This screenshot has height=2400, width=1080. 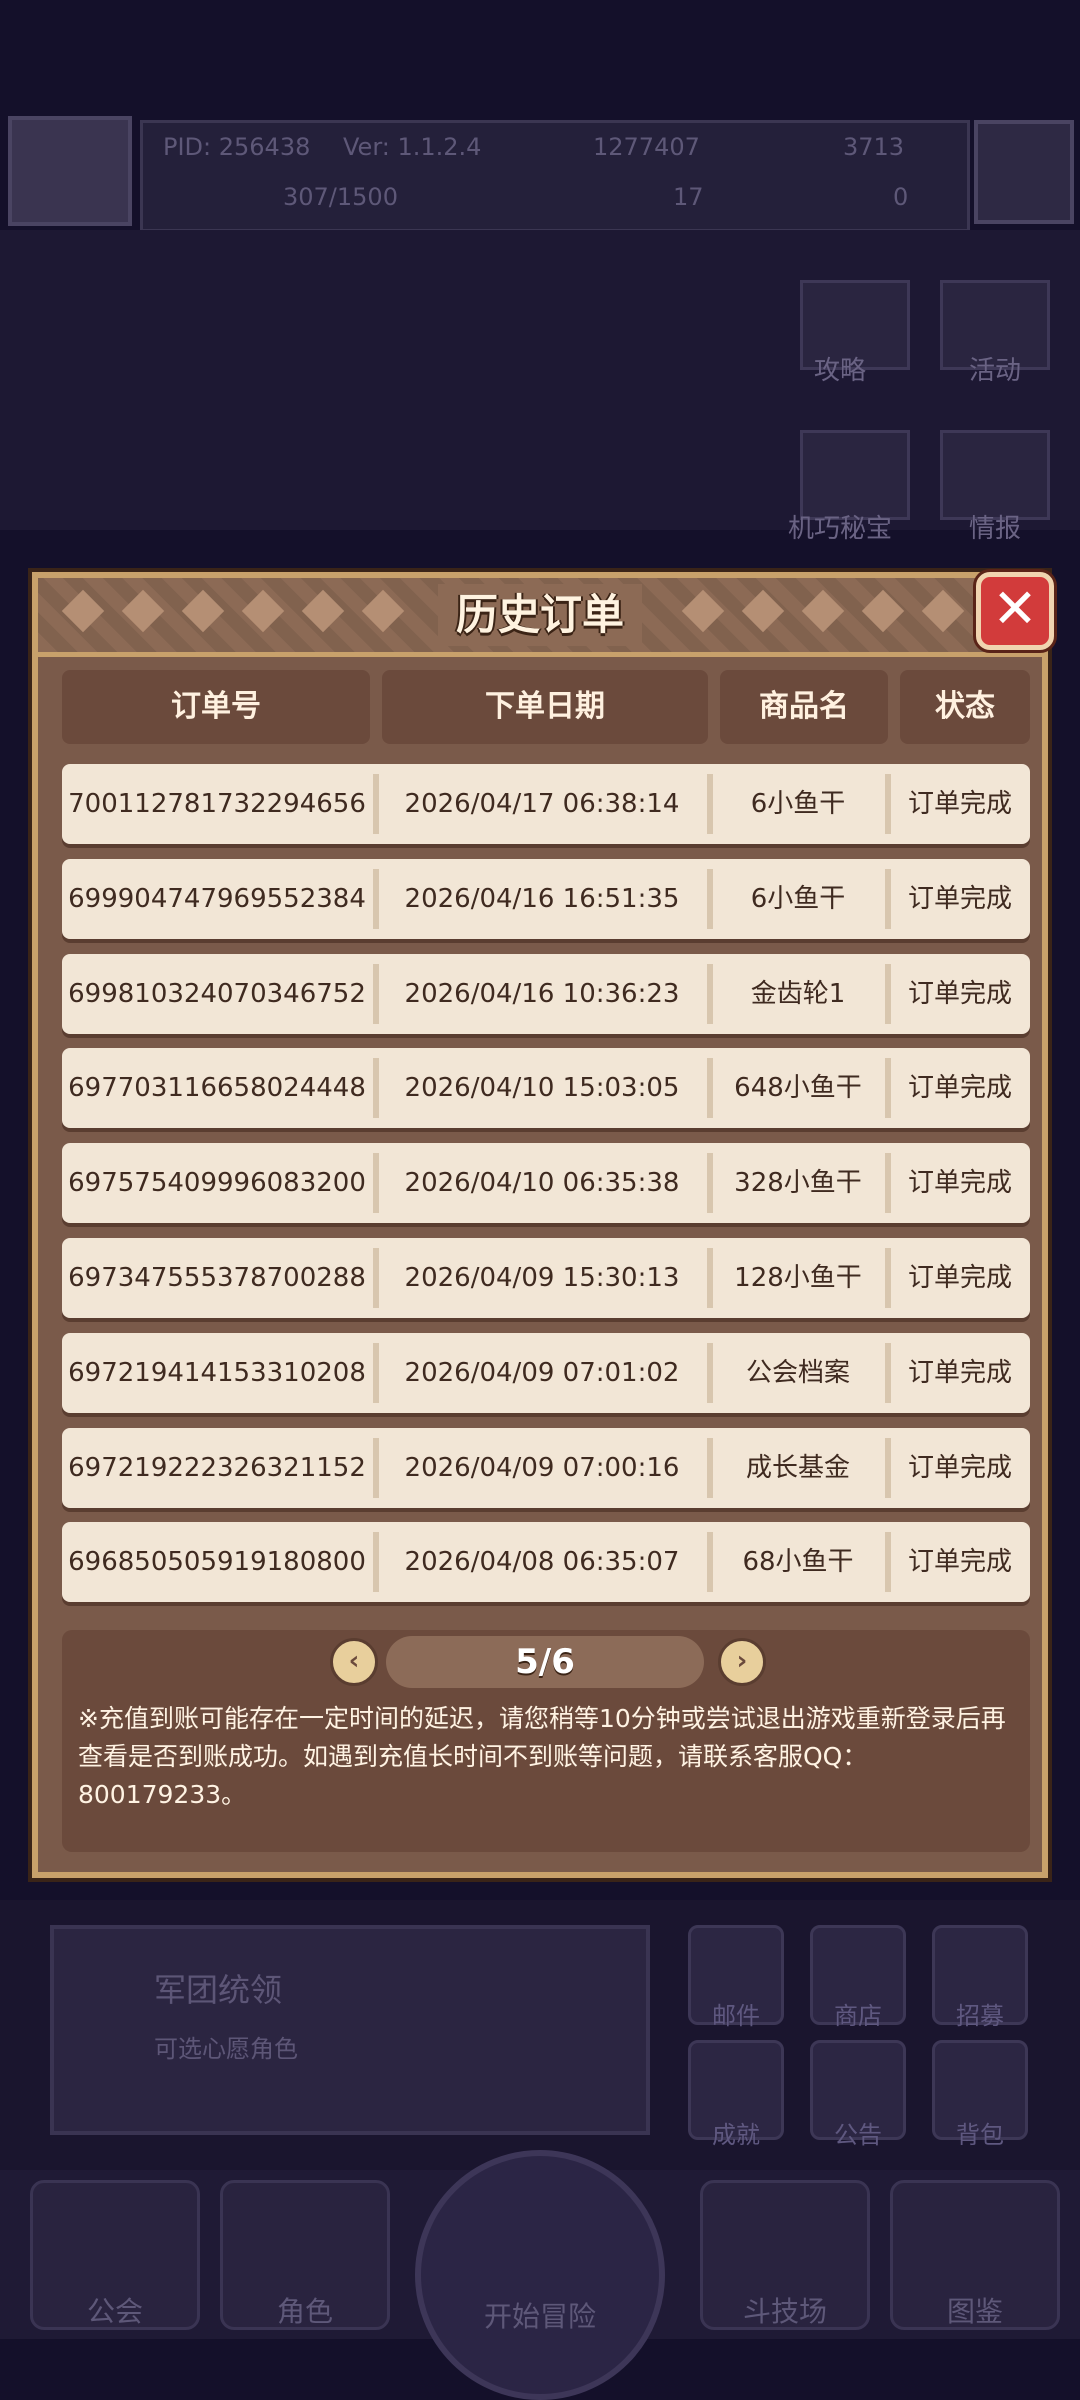 What do you see at coordinates (994, 371) in the screenshot?
I see `event-label: 活动` at bounding box center [994, 371].